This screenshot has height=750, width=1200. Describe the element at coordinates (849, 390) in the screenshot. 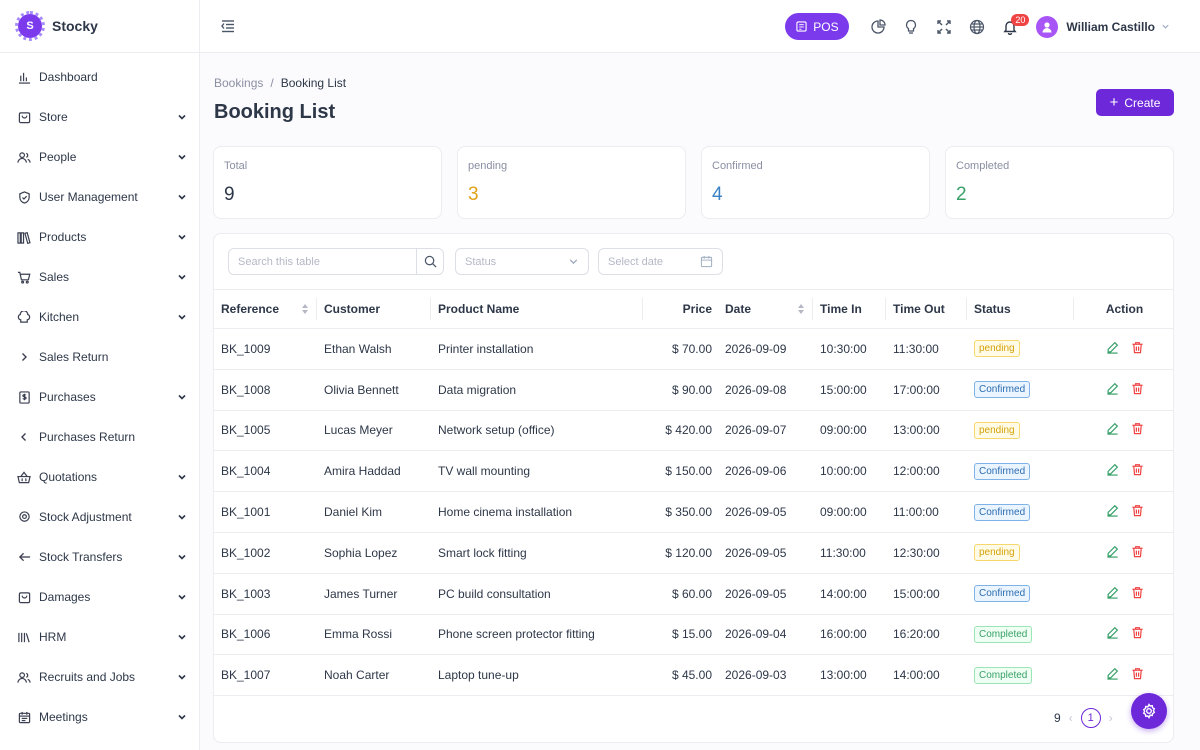

I see `cell-time-in: 15:00:00` at that location.